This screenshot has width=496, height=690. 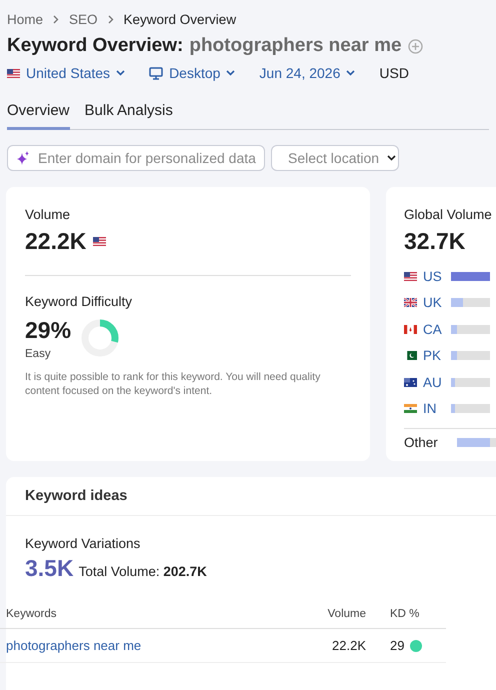 What do you see at coordinates (55, 241) in the screenshot?
I see `volume-value: 22.2K` at bounding box center [55, 241].